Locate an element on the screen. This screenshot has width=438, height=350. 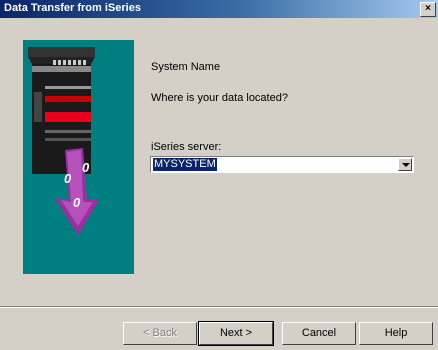
server-combobox: MYSYSTEM is located at coordinates (282, 164).